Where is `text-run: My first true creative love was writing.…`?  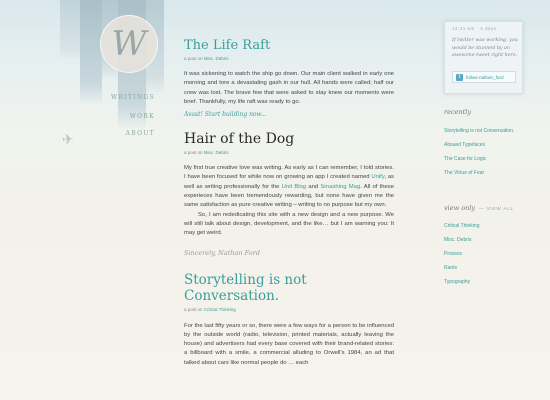
text-run: My first true creative love was writing.… is located at coordinates (289, 173).